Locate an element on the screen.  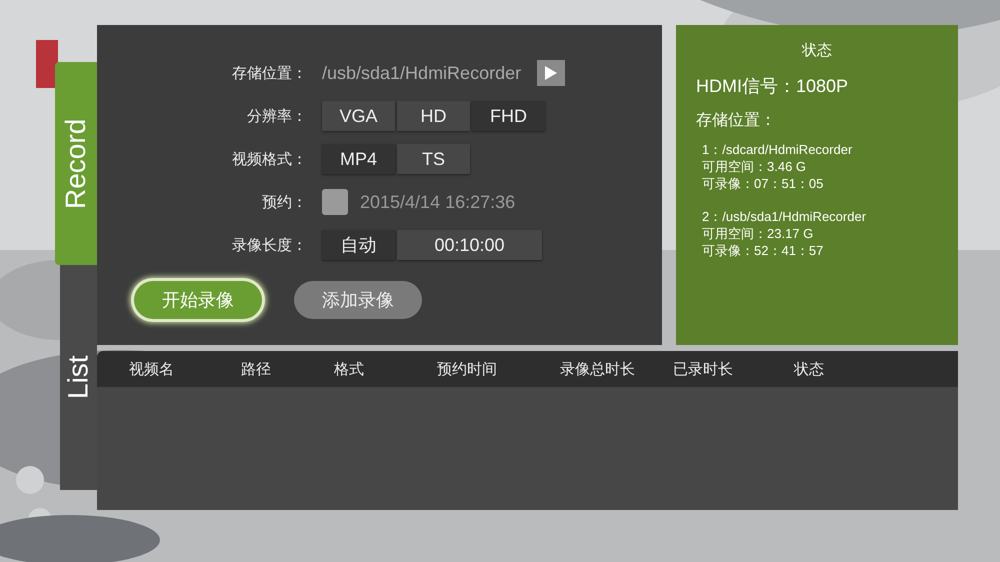
record-time: 可录像：07：51：05 is located at coordinates (763, 183).